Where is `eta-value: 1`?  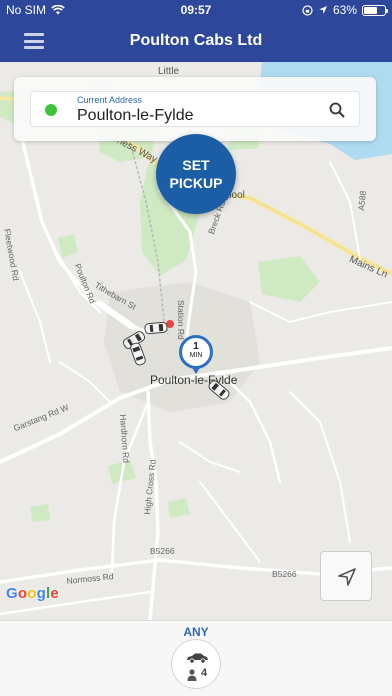
eta-value: 1 is located at coordinates (196, 346).